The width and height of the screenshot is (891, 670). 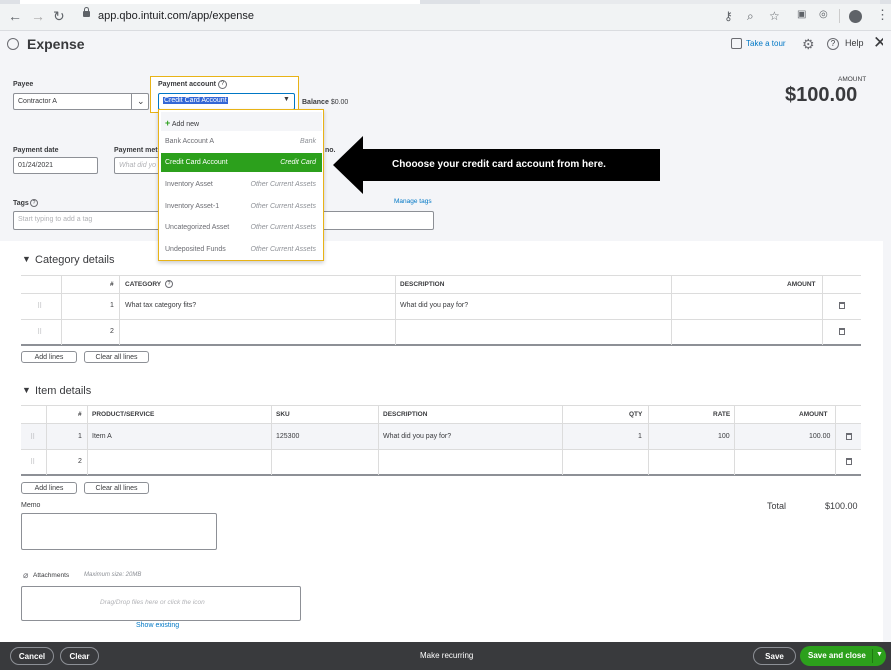 What do you see at coordinates (195, 100) in the screenshot?
I see `payment-account-value: Credit Card Account` at bounding box center [195, 100].